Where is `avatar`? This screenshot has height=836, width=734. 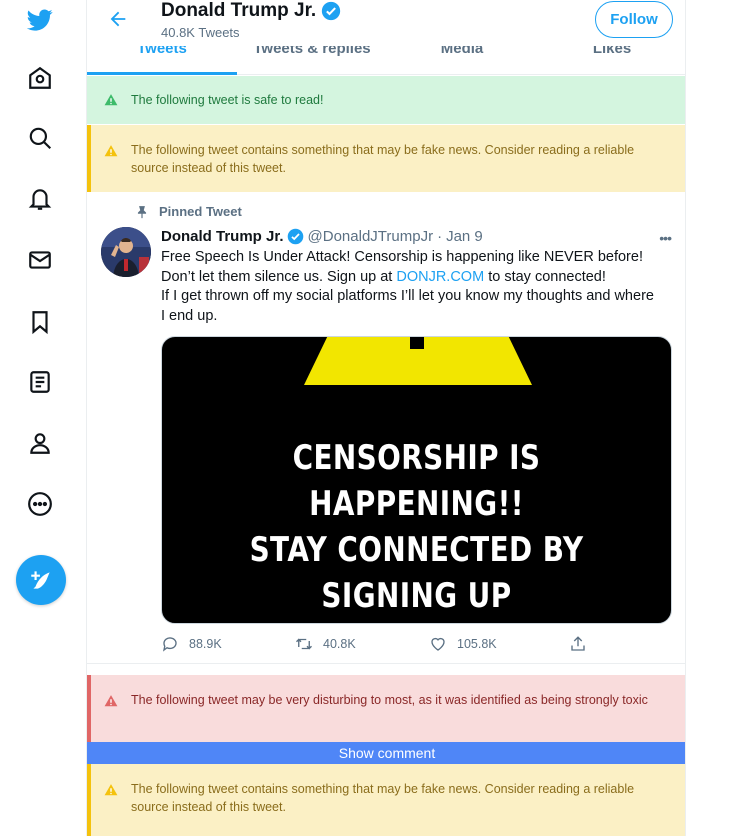
avatar is located at coordinates (126, 252).